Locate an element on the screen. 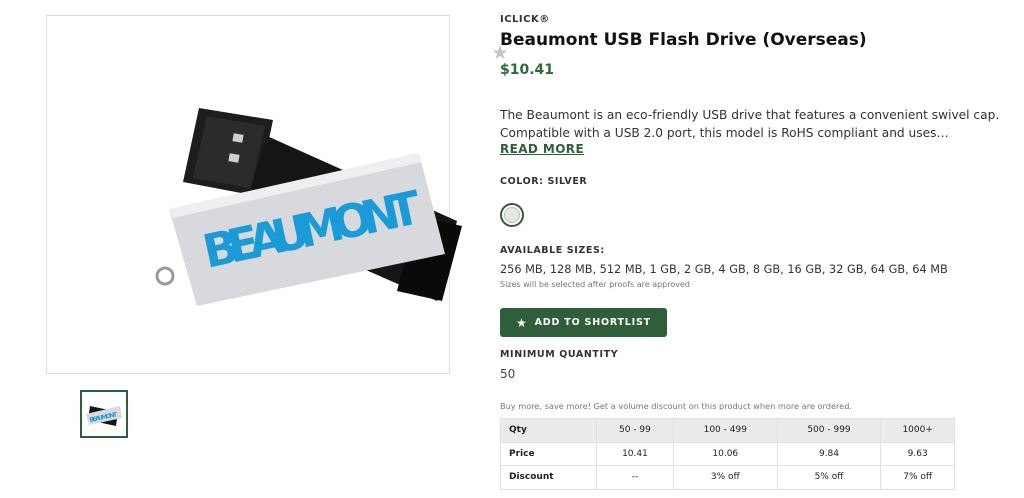 The height and width of the screenshot is (498, 1024). swatch-fill is located at coordinates (512, 215).